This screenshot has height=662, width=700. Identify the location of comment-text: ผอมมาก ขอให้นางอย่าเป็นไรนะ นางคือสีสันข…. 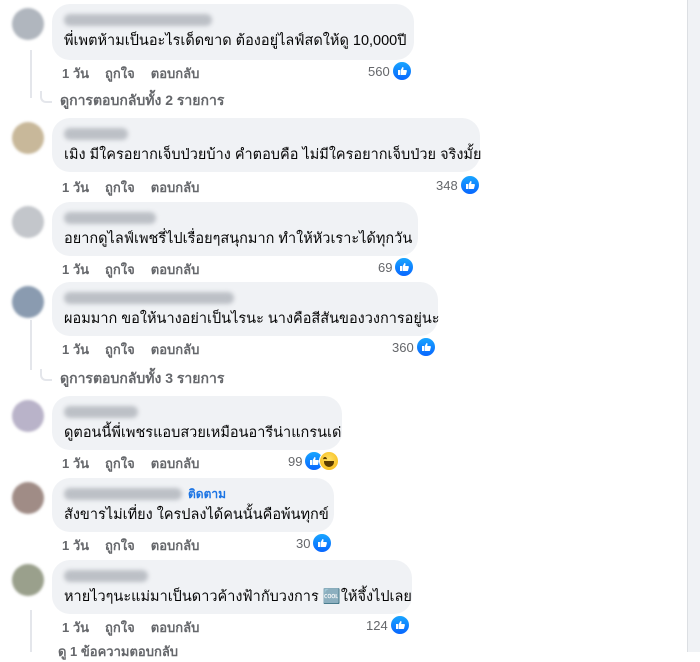
(252, 319).